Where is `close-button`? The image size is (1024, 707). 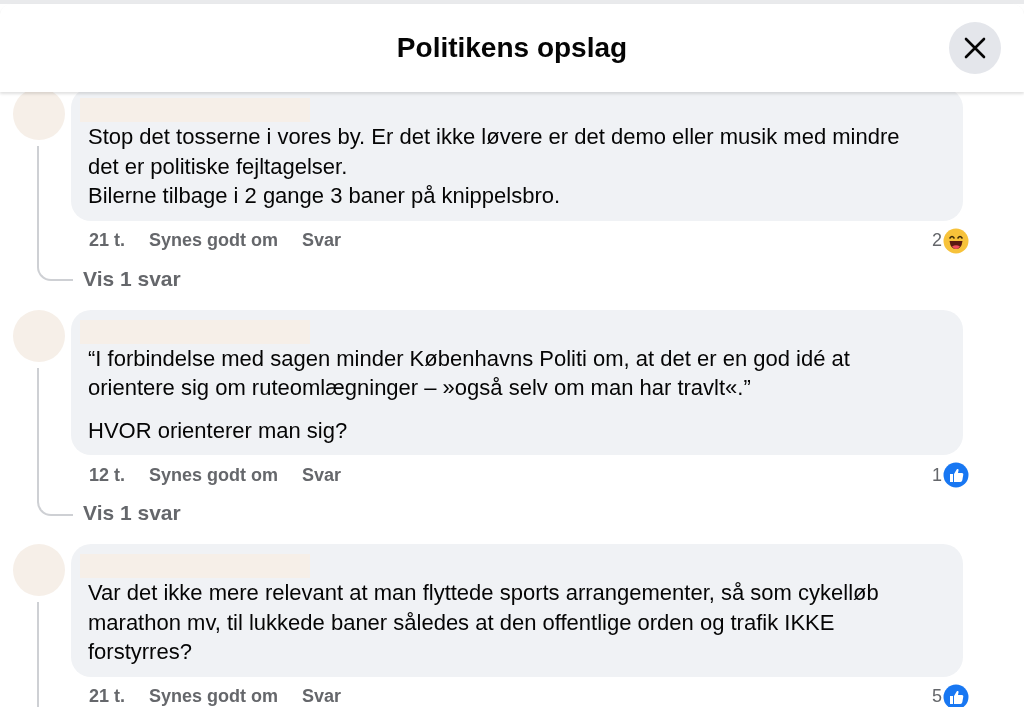
close-button is located at coordinates (975, 48).